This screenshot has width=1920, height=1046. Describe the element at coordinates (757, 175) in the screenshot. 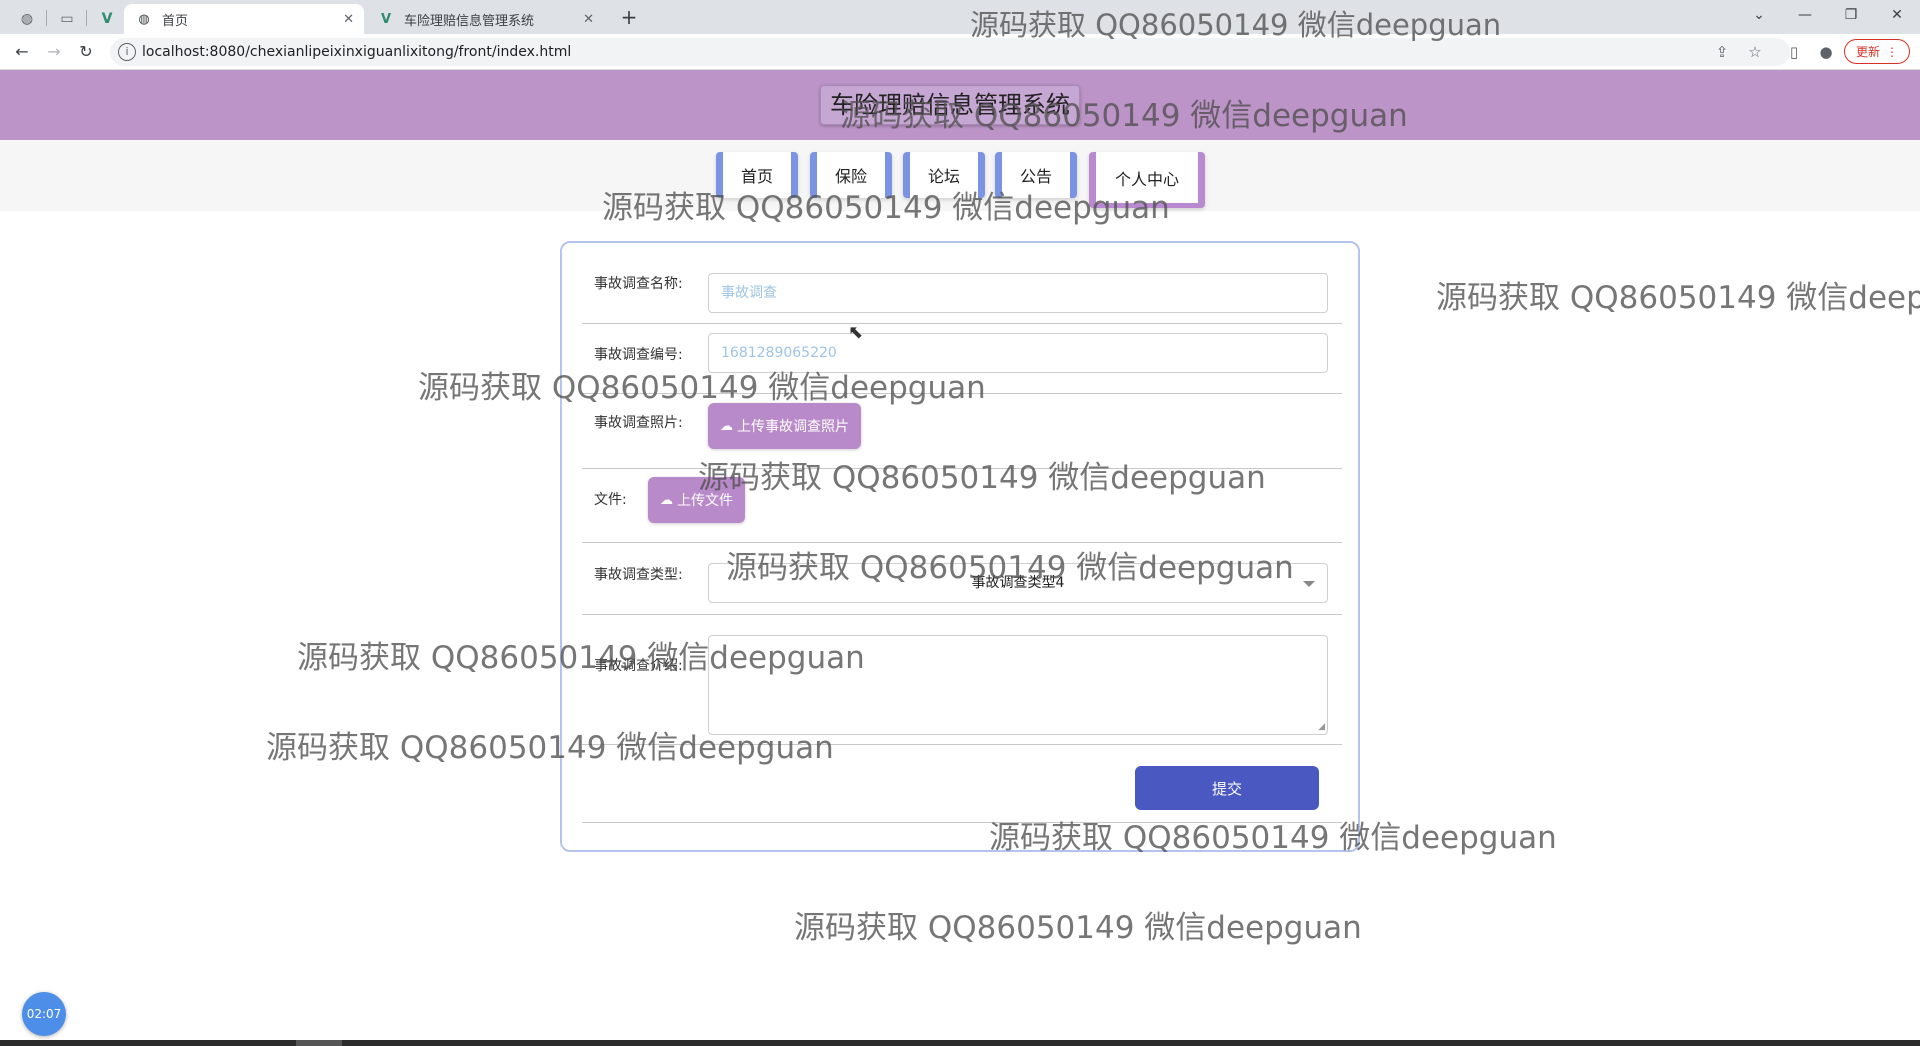

I see `nav-home: 首页` at that location.